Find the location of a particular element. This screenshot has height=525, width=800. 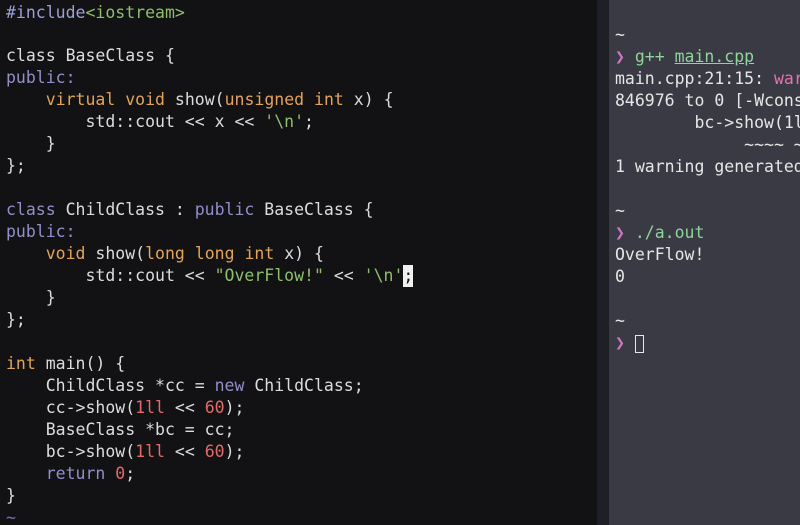

code-line-13: std::cout << "OverFlow!" << '\n'; is located at coordinates (210, 276).